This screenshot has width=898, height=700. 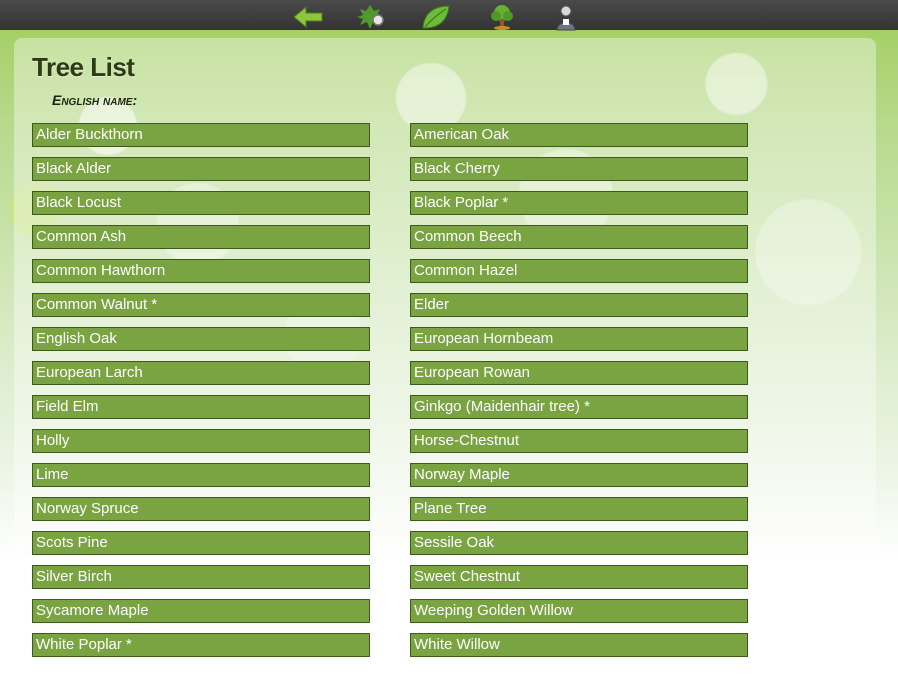 What do you see at coordinates (579, 237) in the screenshot?
I see `tree-list-item: Common Beech` at bounding box center [579, 237].